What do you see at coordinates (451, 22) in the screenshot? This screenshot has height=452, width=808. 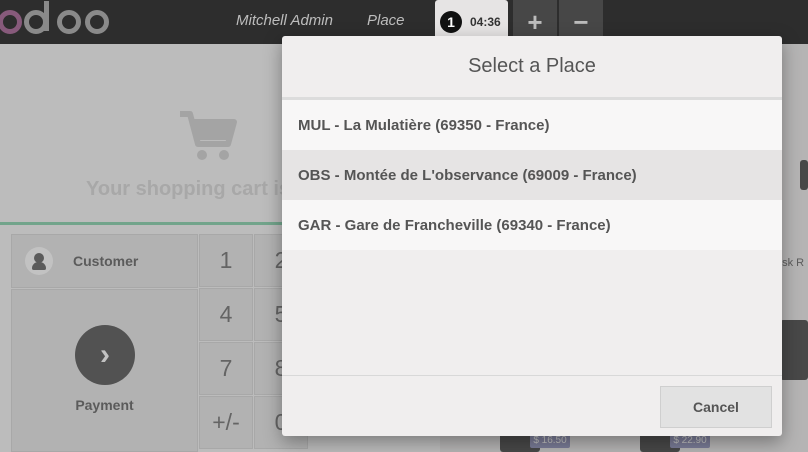 I see `order-number-badge: 1` at bounding box center [451, 22].